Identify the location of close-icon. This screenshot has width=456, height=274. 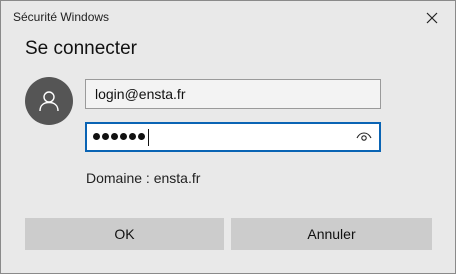
(432, 18).